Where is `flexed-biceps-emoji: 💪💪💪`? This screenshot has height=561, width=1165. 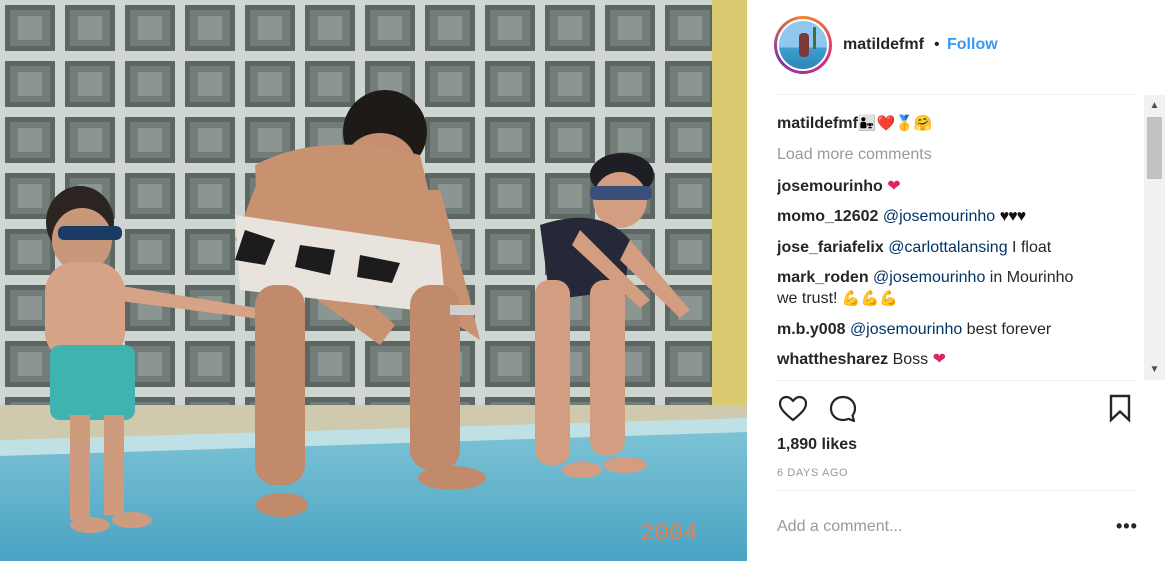
flexed-biceps-emoji: 💪💪💪 is located at coordinates (869, 298).